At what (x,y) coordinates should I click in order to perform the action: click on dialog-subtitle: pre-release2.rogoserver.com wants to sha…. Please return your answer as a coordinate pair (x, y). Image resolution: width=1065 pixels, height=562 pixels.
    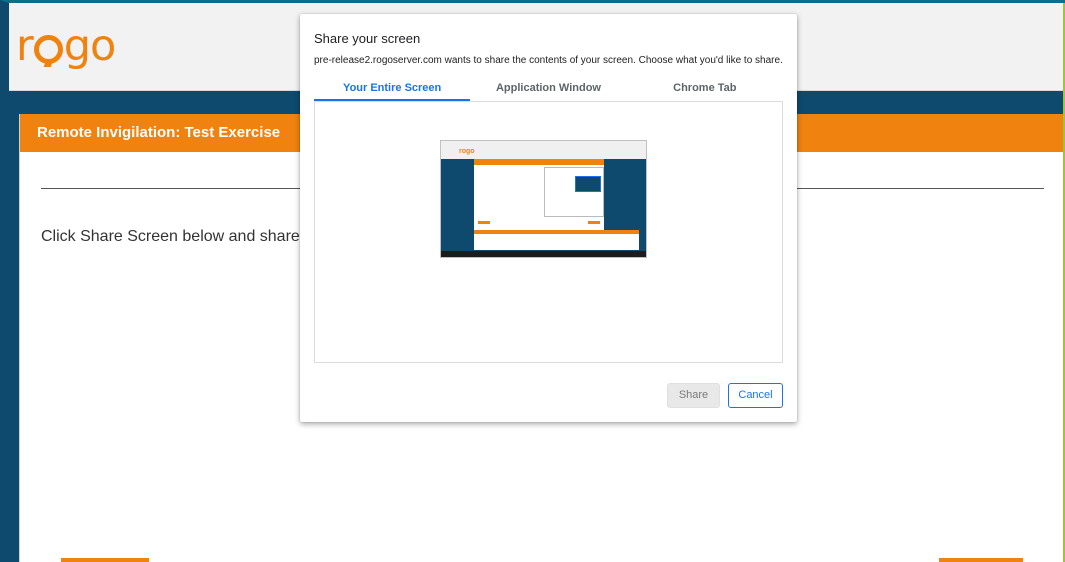
    Looking at the image, I should click on (548, 60).